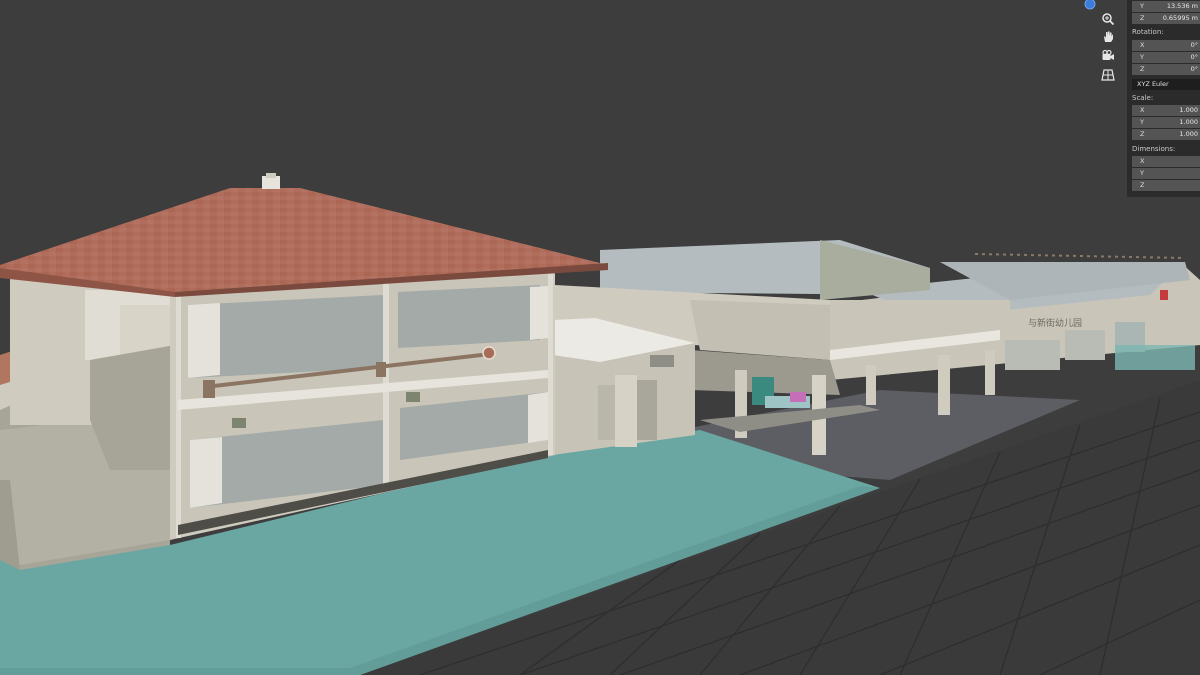  I want to click on overlay-status-dot, so click(1090, 5).